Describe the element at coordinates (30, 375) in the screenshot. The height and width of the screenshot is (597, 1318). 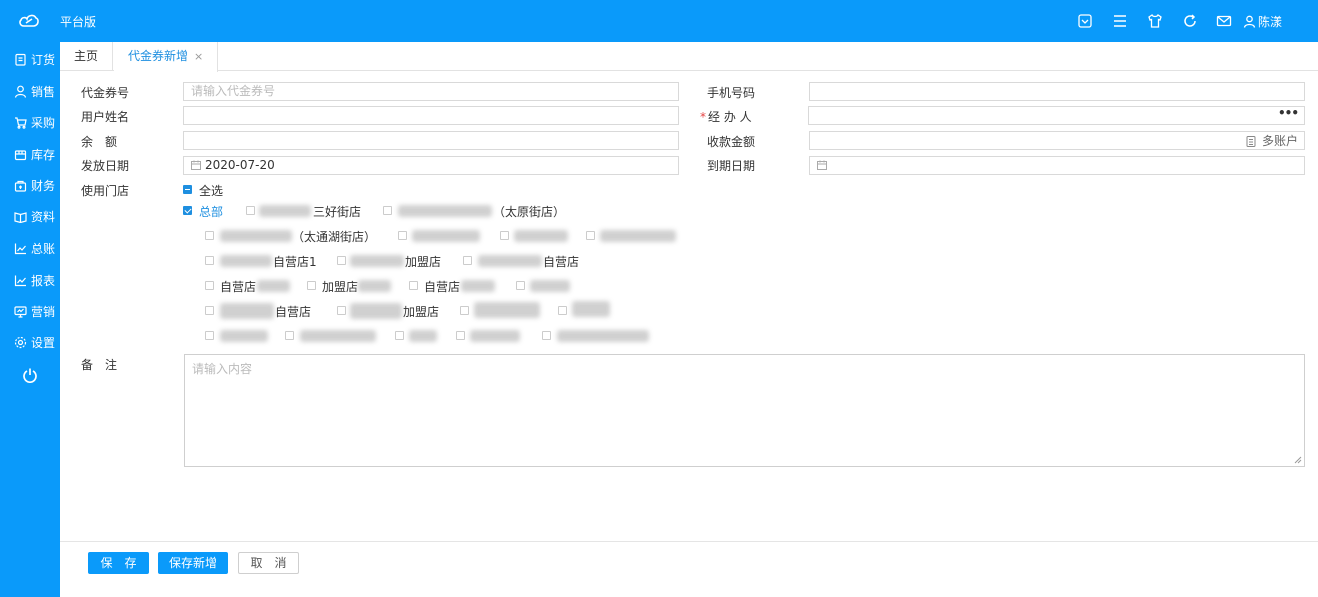
I see `power-icon` at that location.